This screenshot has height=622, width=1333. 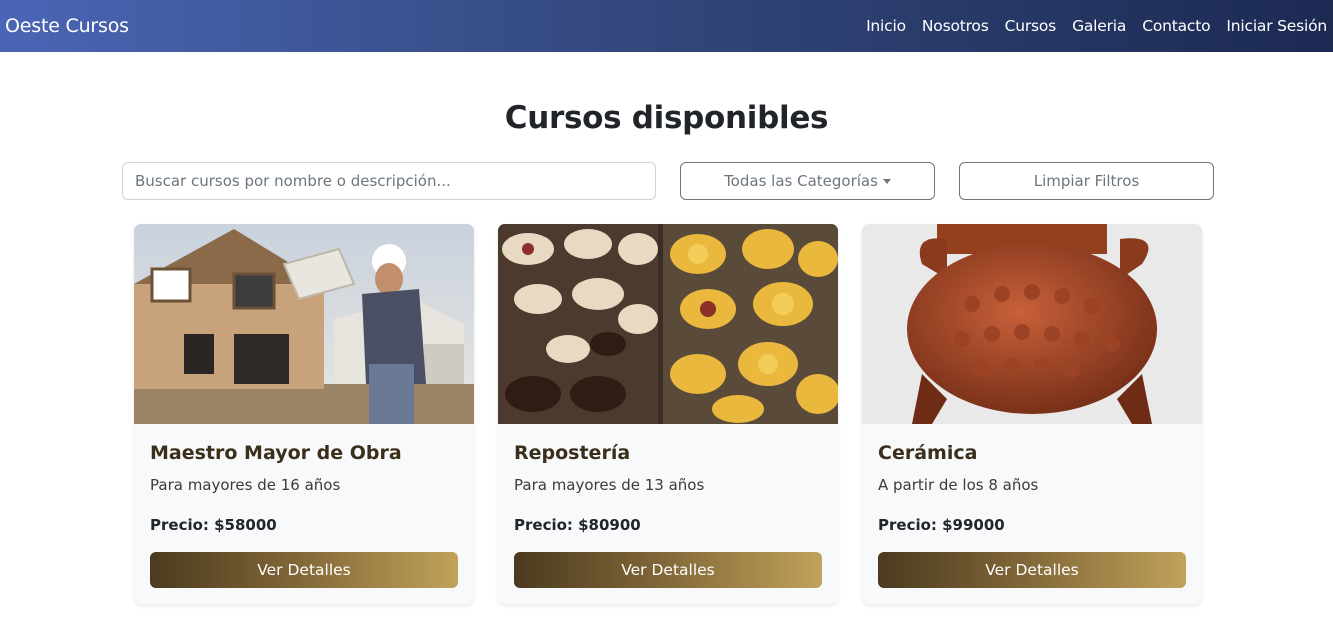 What do you see at coordinates (941, 525) in the screenshot?
I see `course-price: Precio: $99000` at bounding box center [941, 525].